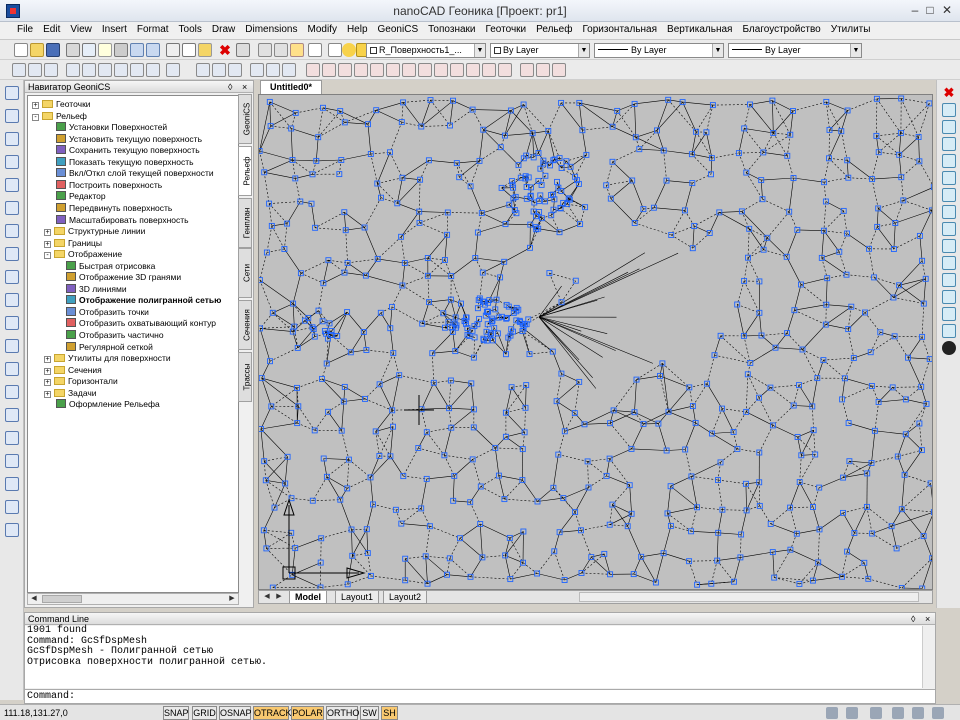  What do you see at coordinates (12, 93) in the screenshot?
I see `line-tool-icon` at bounding box center [12, 93].